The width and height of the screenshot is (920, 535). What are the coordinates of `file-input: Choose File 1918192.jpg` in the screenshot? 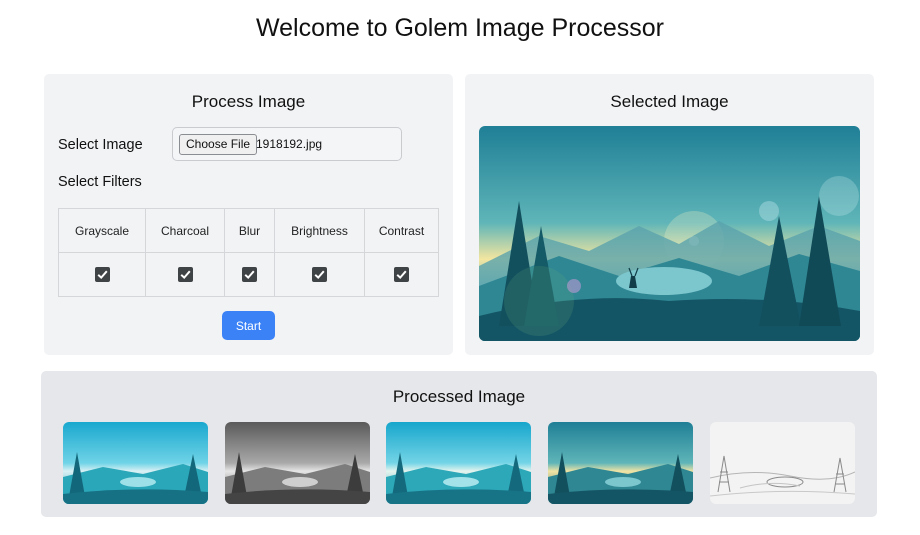 It's located at (287, 144).